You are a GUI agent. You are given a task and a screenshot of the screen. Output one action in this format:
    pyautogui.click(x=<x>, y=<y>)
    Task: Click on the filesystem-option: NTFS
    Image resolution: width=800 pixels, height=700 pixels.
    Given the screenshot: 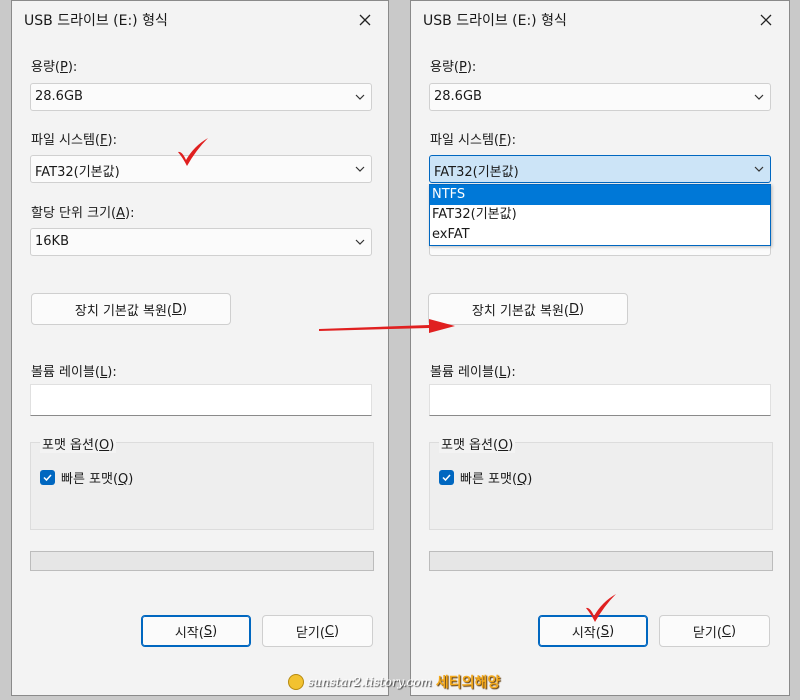 What is the action you would take?
    pyautogui.click(x=600, y=195)
    